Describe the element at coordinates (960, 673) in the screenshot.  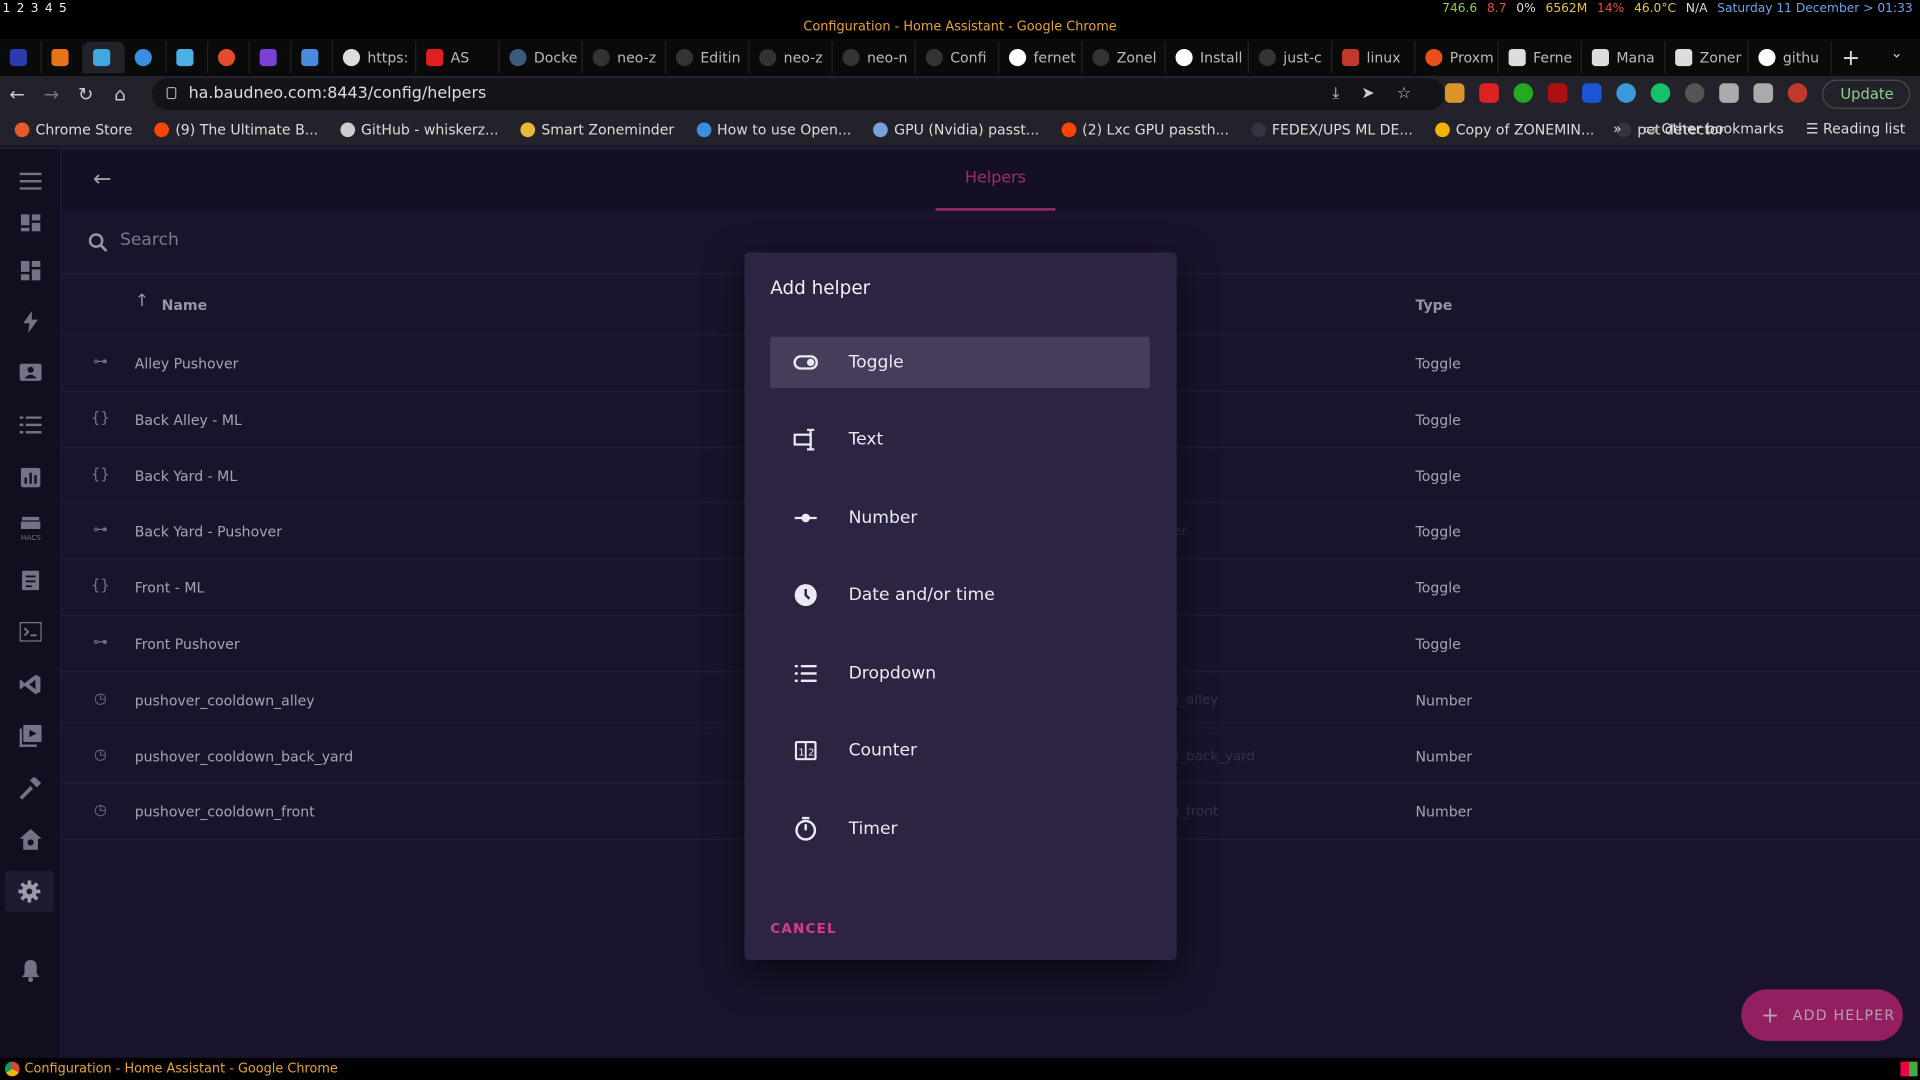
I see `helper-option-dropdown: Dropdown` at that location.